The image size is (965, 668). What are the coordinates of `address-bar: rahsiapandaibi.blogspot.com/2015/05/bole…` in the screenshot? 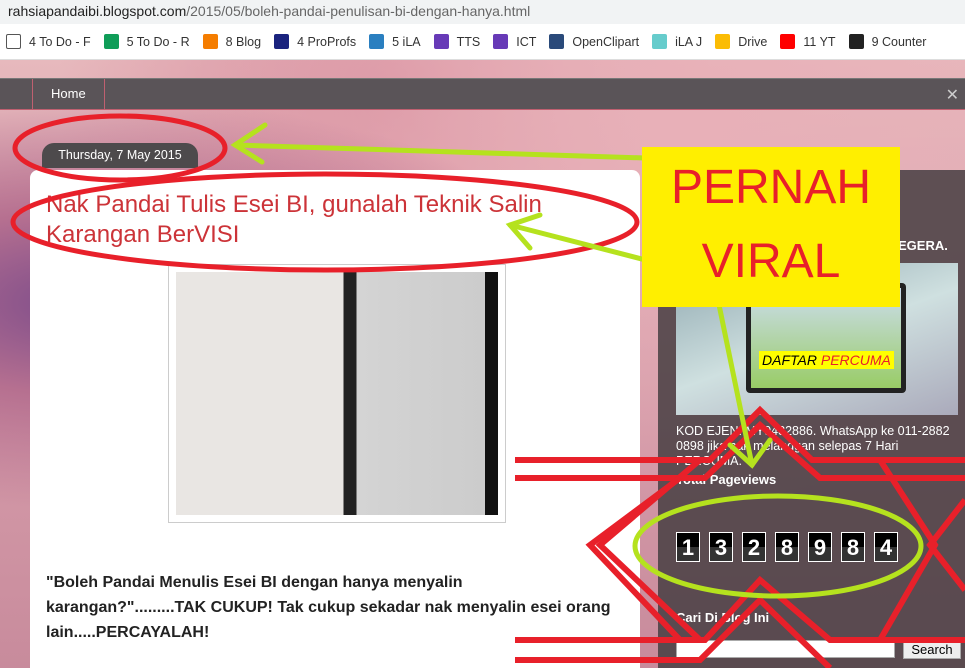 It's located at (482, 12).